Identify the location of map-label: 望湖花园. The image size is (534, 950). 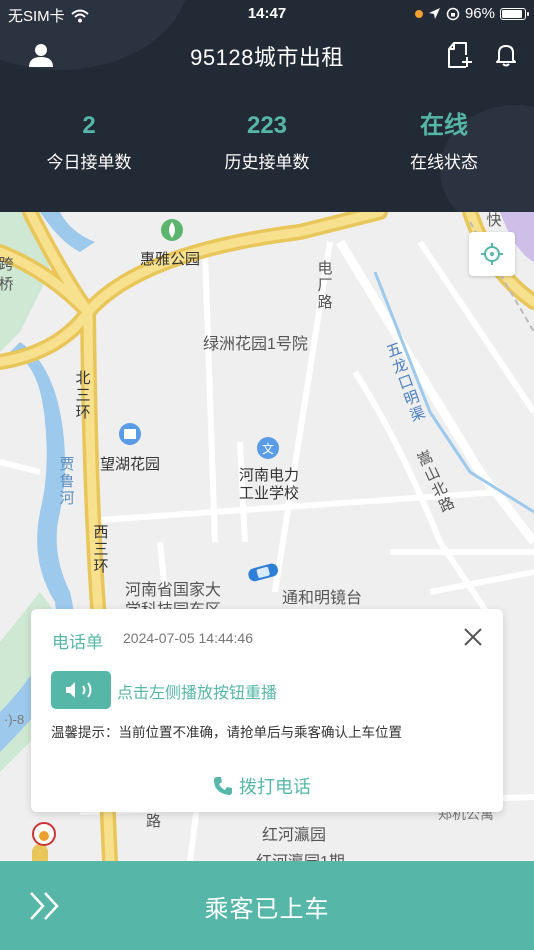
(130, 464).